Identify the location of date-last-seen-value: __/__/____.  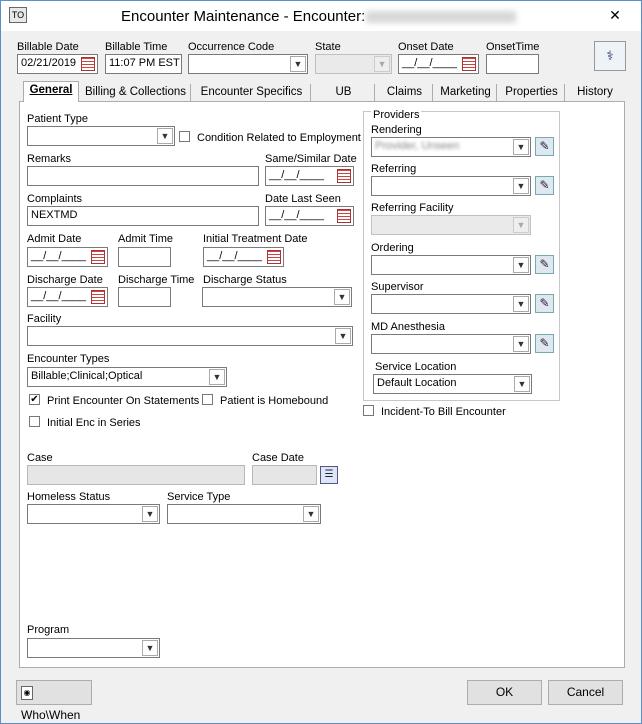
(297, 215).